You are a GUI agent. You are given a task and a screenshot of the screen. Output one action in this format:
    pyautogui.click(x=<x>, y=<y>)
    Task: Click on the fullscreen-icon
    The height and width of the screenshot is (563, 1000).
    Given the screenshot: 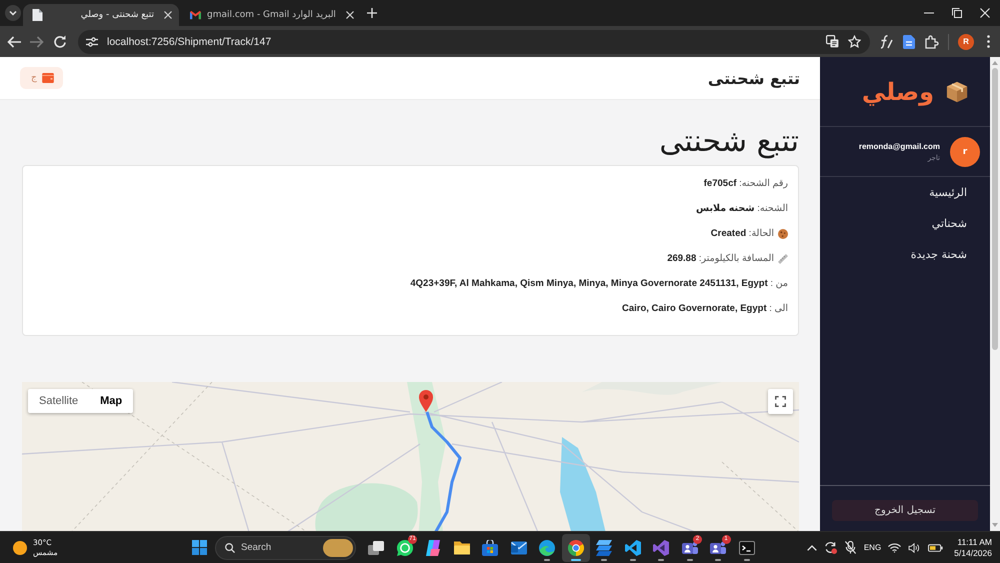 What is the action you would take?
    pyautogui.click(x=780, y=401)
    